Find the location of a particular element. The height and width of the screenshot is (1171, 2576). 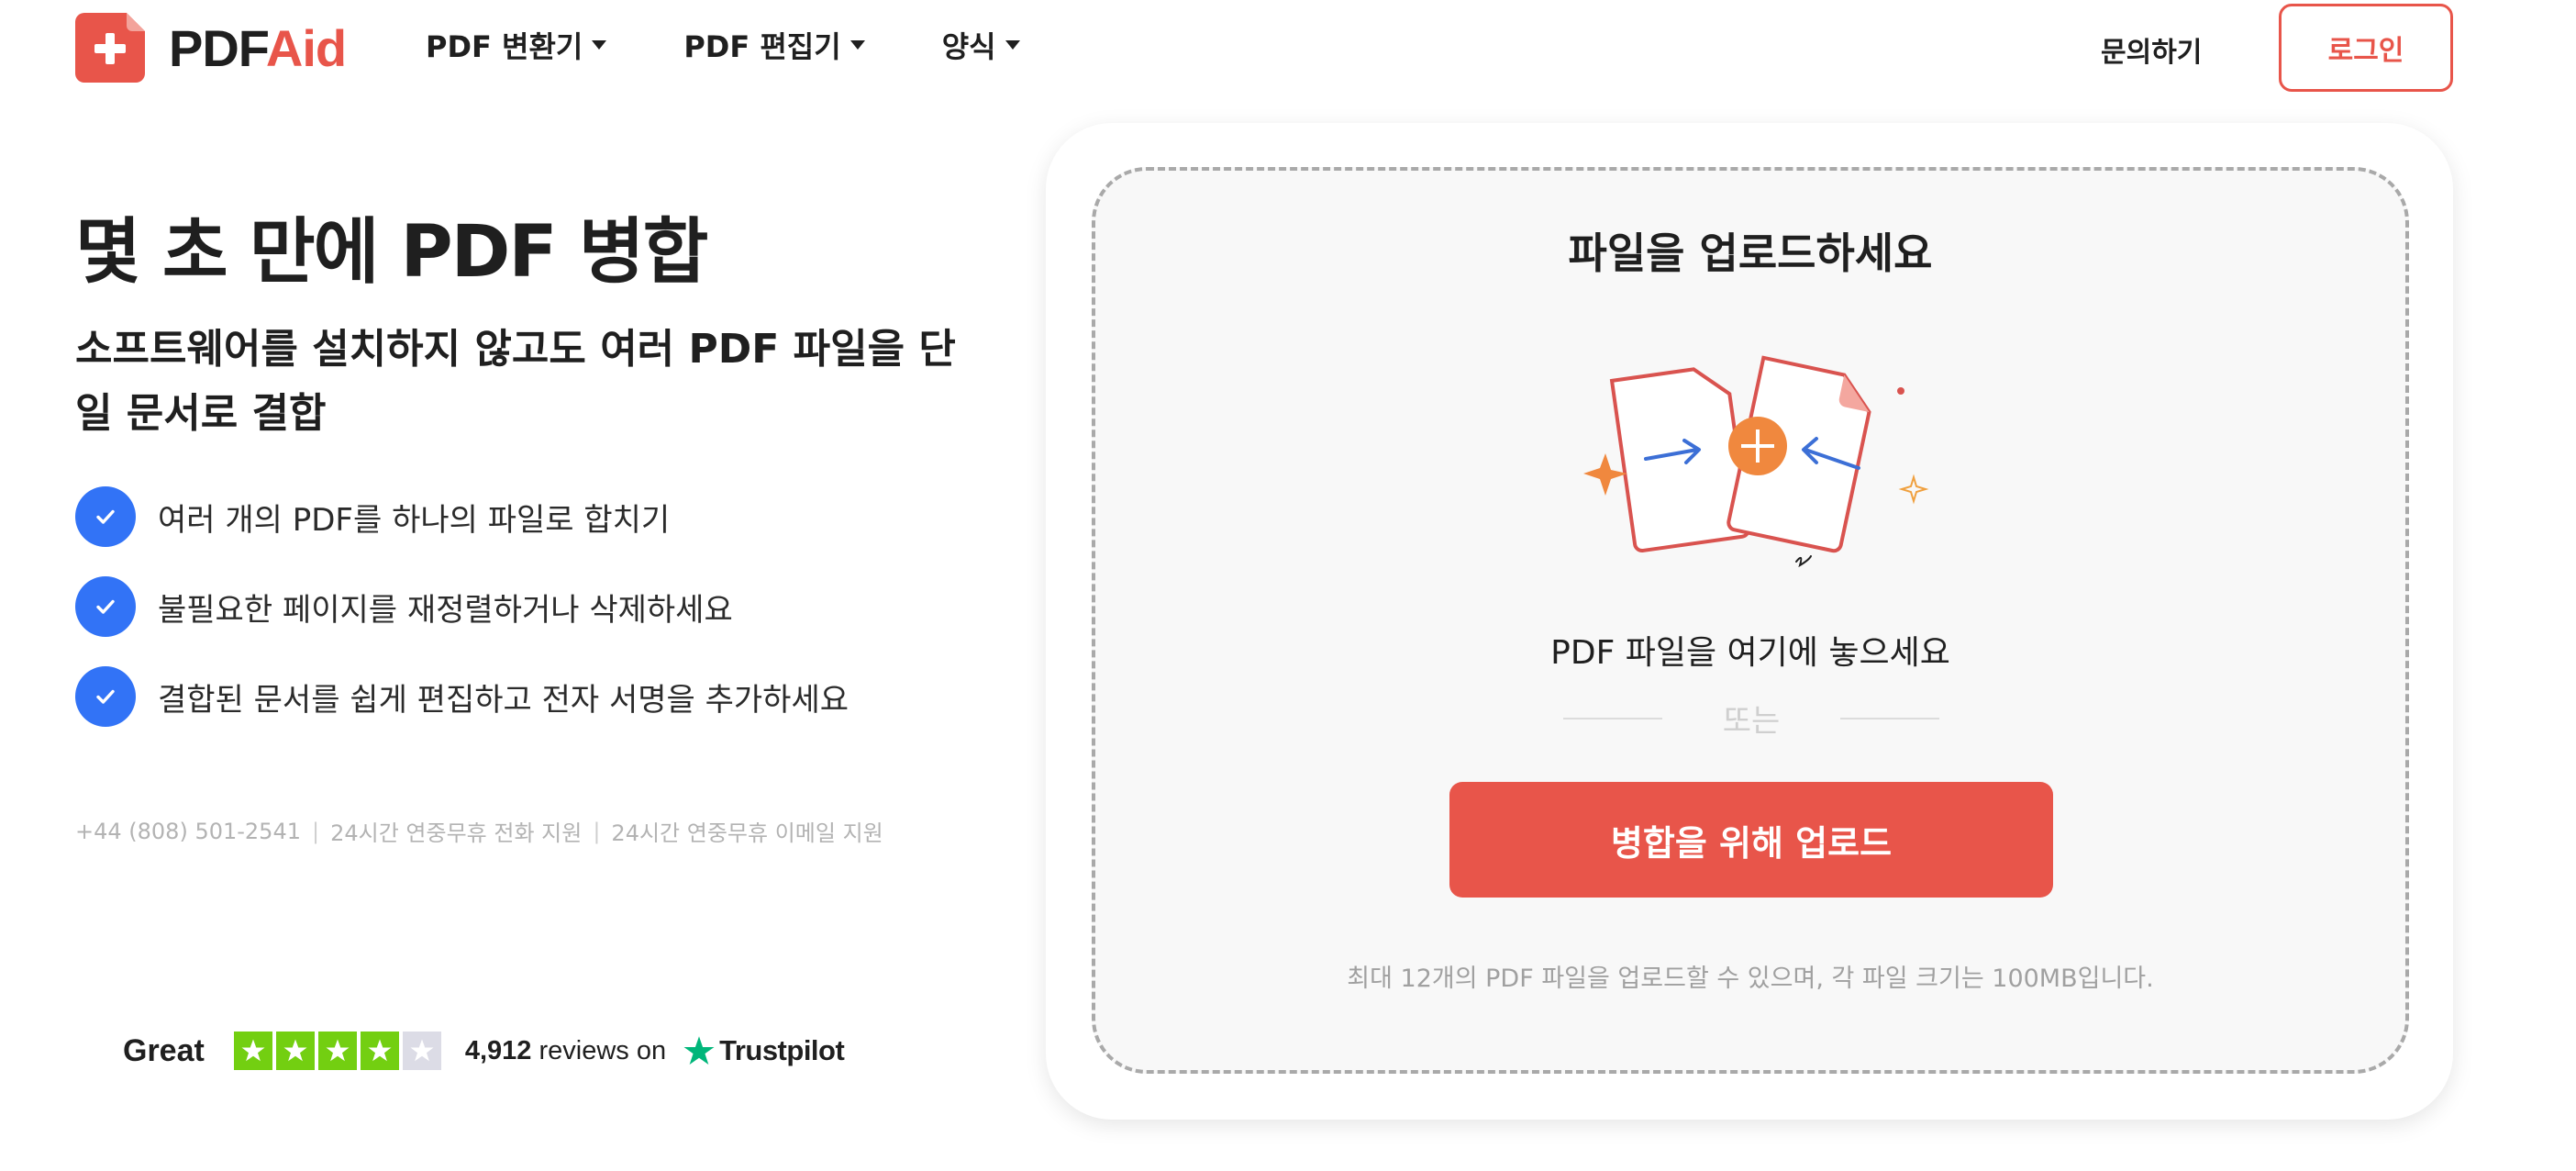

star-empty-icon is located at coordinates (421, 1051).